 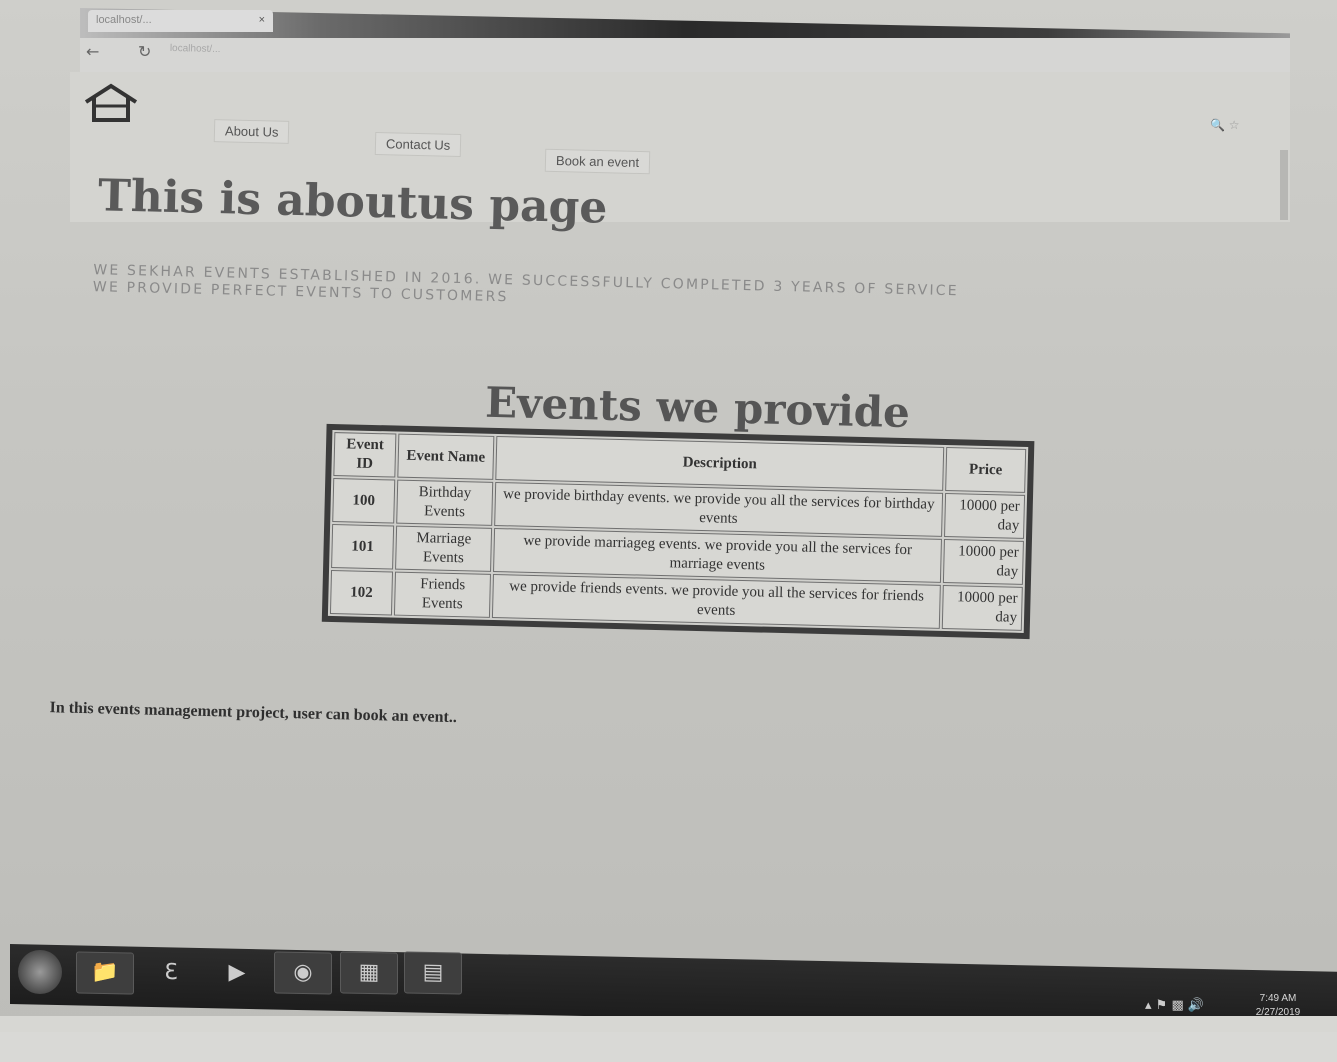 I want to click on page-title: This is aboutus page, so click(x=352, y=202).